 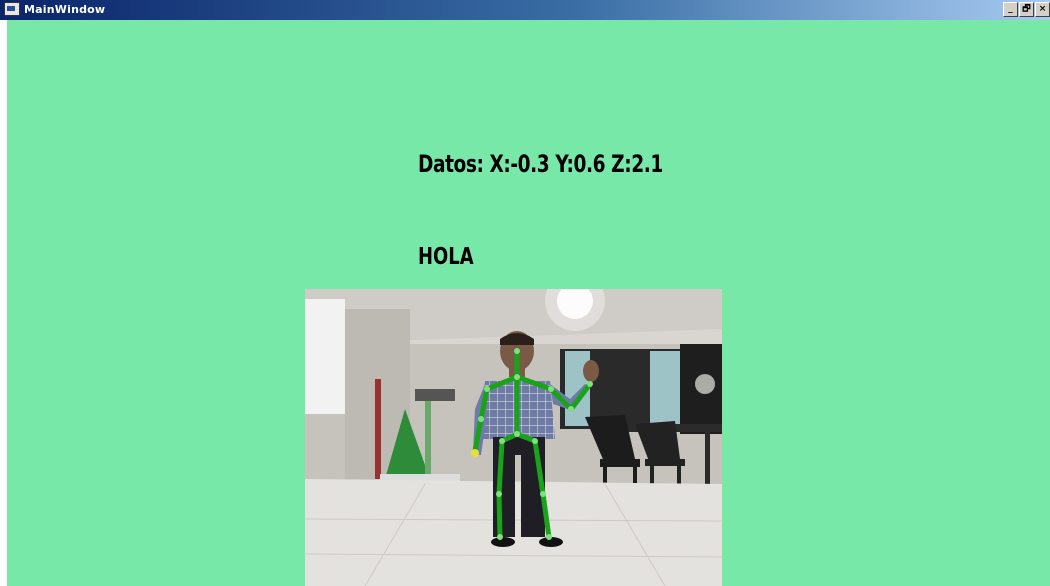 I want to click on window-title: MainWindow, so click(x=65, y=9).